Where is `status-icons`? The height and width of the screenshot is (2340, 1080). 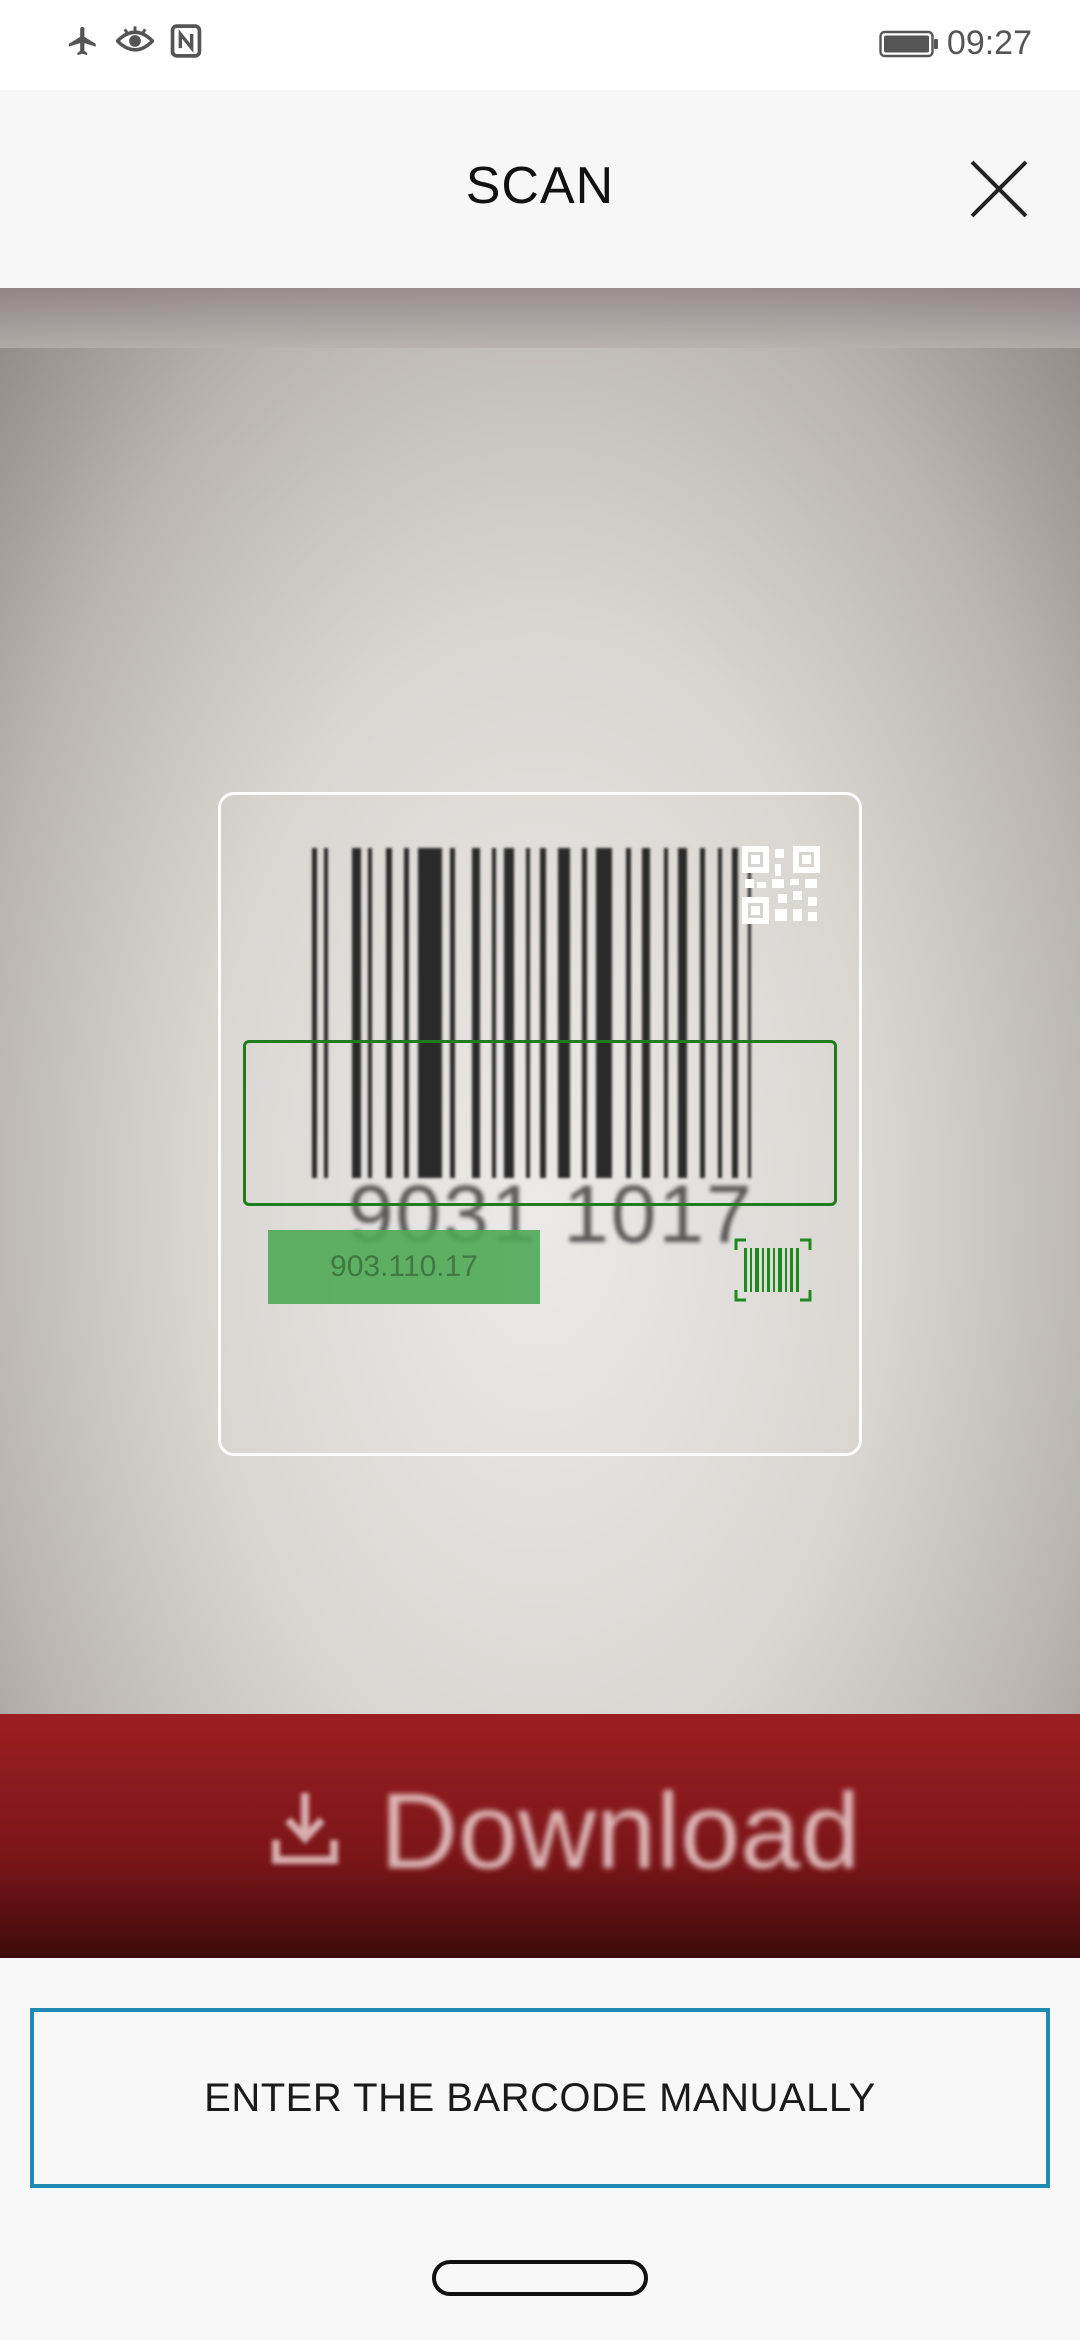
status-icons is located at coordinates (134, 41).